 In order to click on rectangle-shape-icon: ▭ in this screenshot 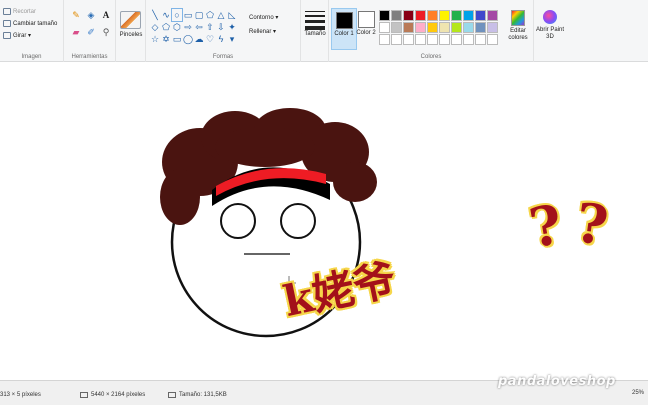, I will do `click(188, 15)`.